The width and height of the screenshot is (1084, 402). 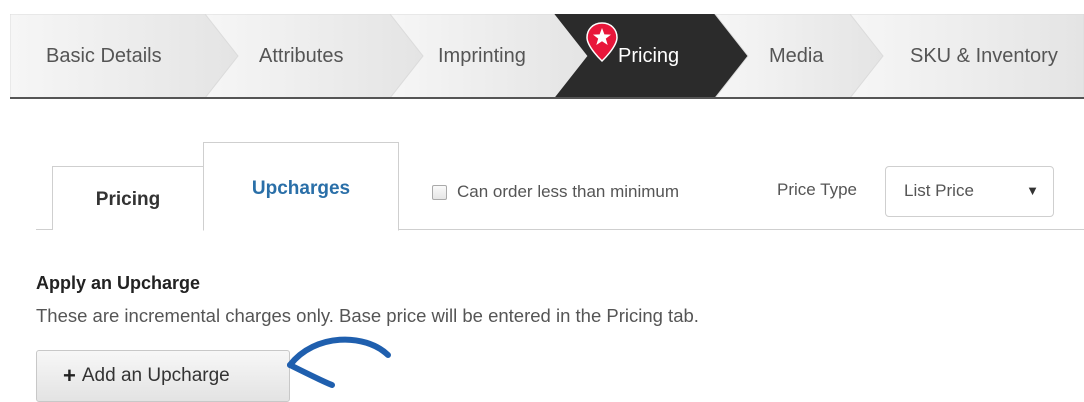 What do you see at coordinates (128, 198) in the screenshot?
I see `tab-pricing: Pricing` at bounding box center [128, 198].